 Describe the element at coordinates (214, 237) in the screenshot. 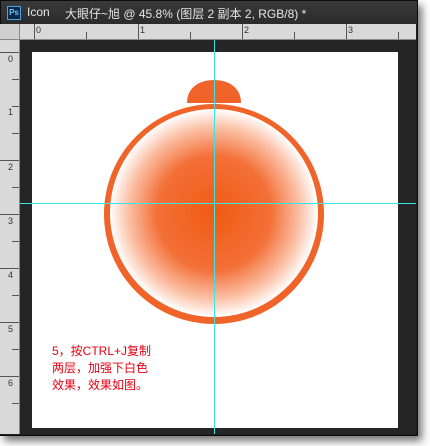

I see `vertical-guide` at that location.